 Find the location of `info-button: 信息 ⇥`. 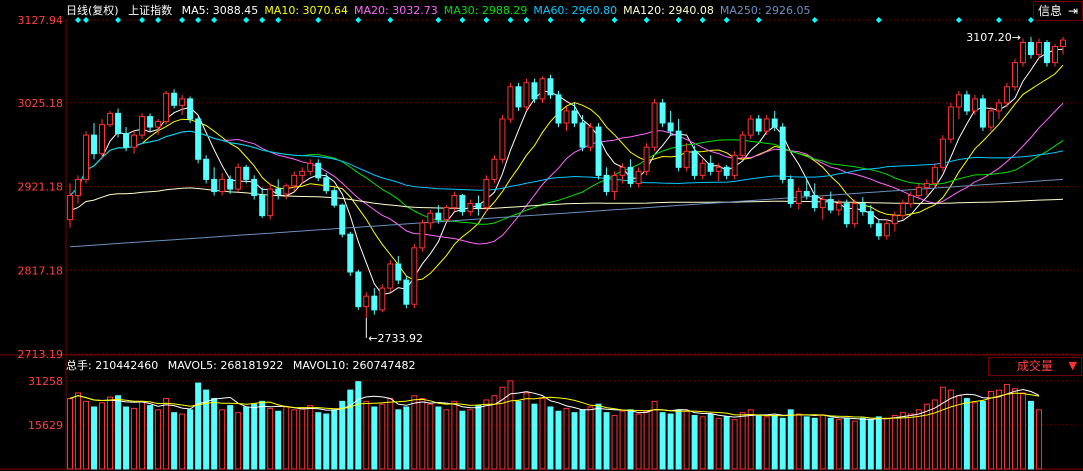

info-button: 信息 ⇥ is located at coordinates (1058, 11).